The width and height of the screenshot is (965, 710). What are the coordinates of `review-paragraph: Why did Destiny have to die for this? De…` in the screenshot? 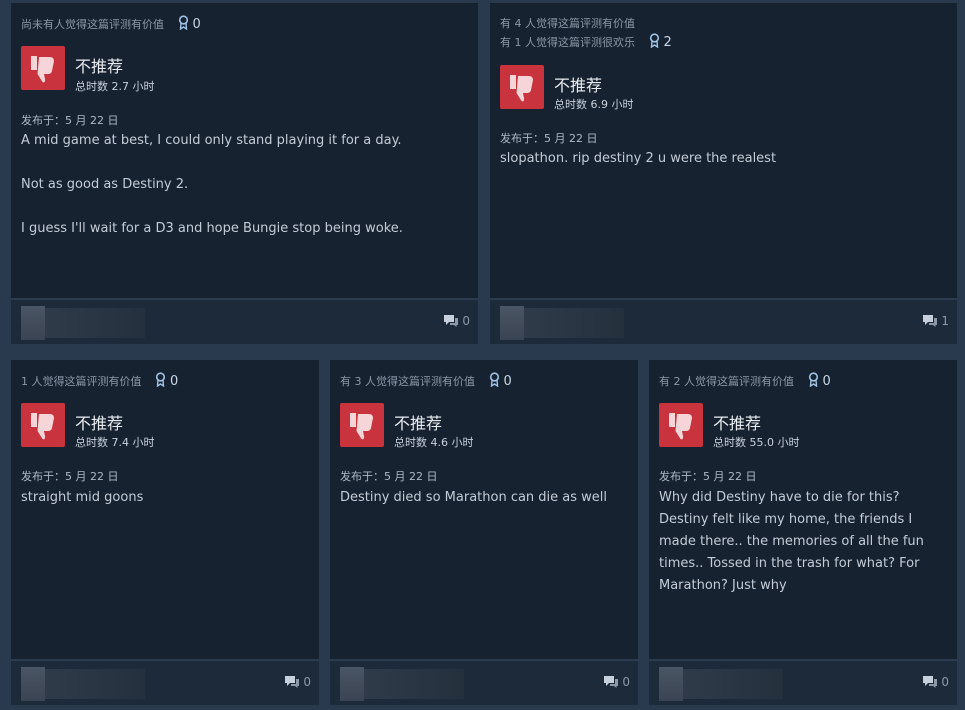 It's located at (791, 541).